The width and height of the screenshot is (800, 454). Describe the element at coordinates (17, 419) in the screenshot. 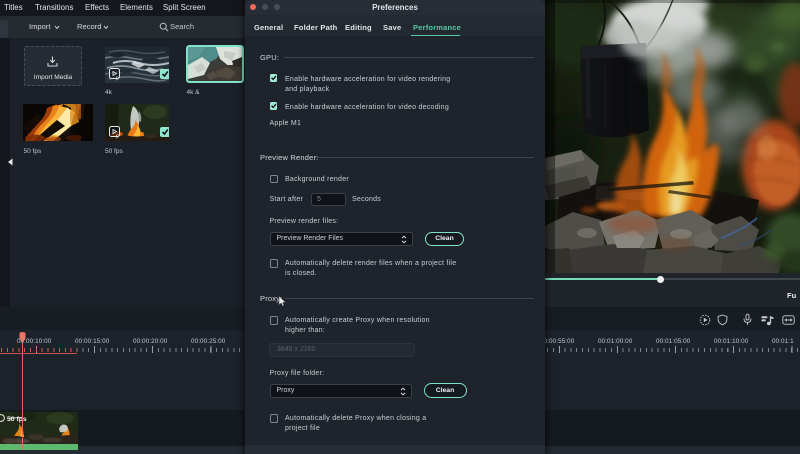

I see `svg-text: 50 fps` at that location.